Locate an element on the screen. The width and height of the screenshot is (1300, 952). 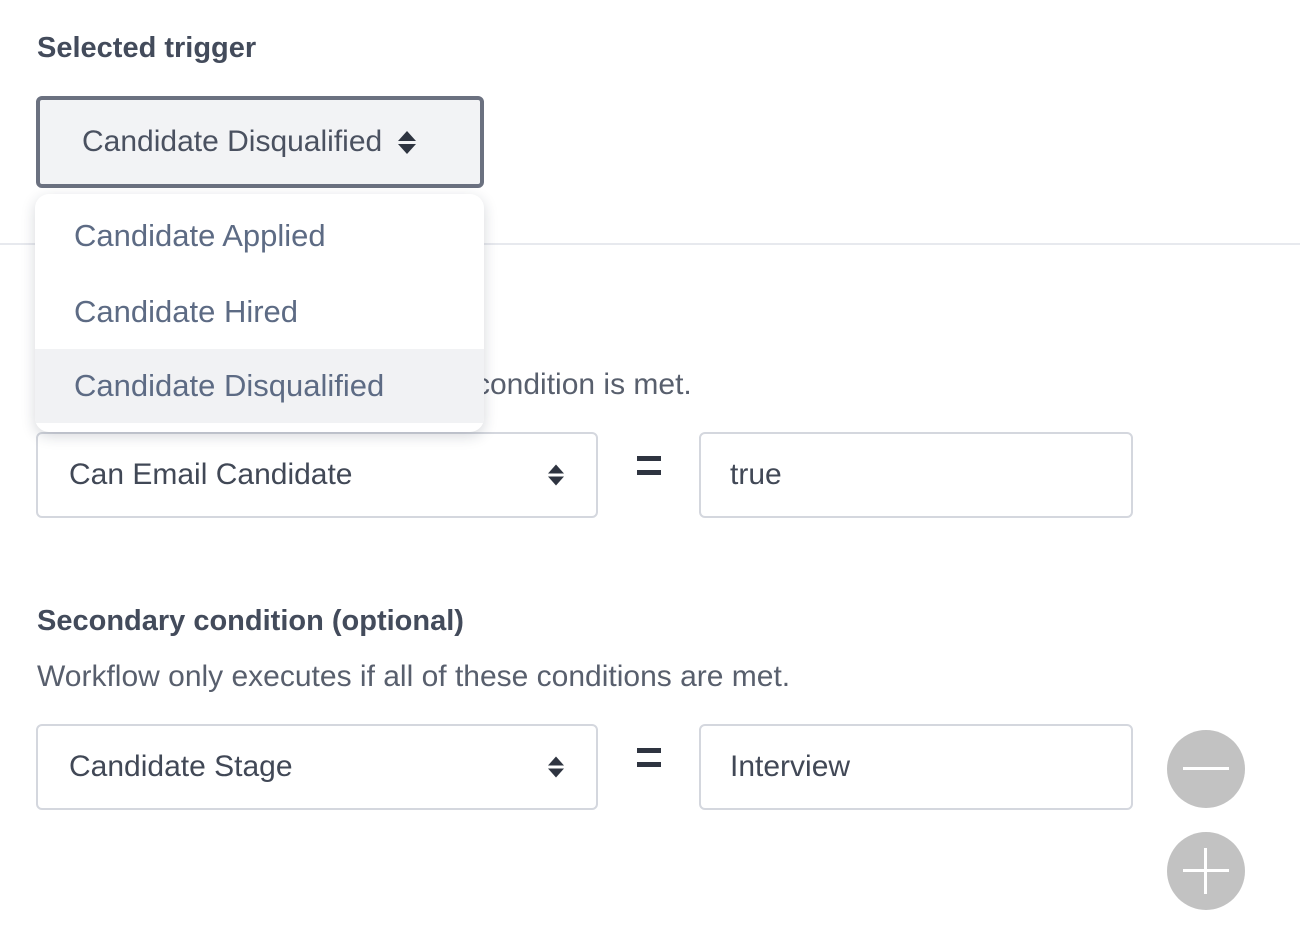
secondary-condition-field-value: Candidate Stage is located at coordinates (181, 766).